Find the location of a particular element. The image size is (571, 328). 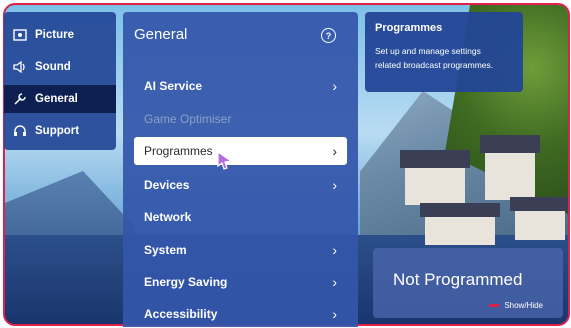

menu-item-picture: Picture is located at coordinates (60, 35).